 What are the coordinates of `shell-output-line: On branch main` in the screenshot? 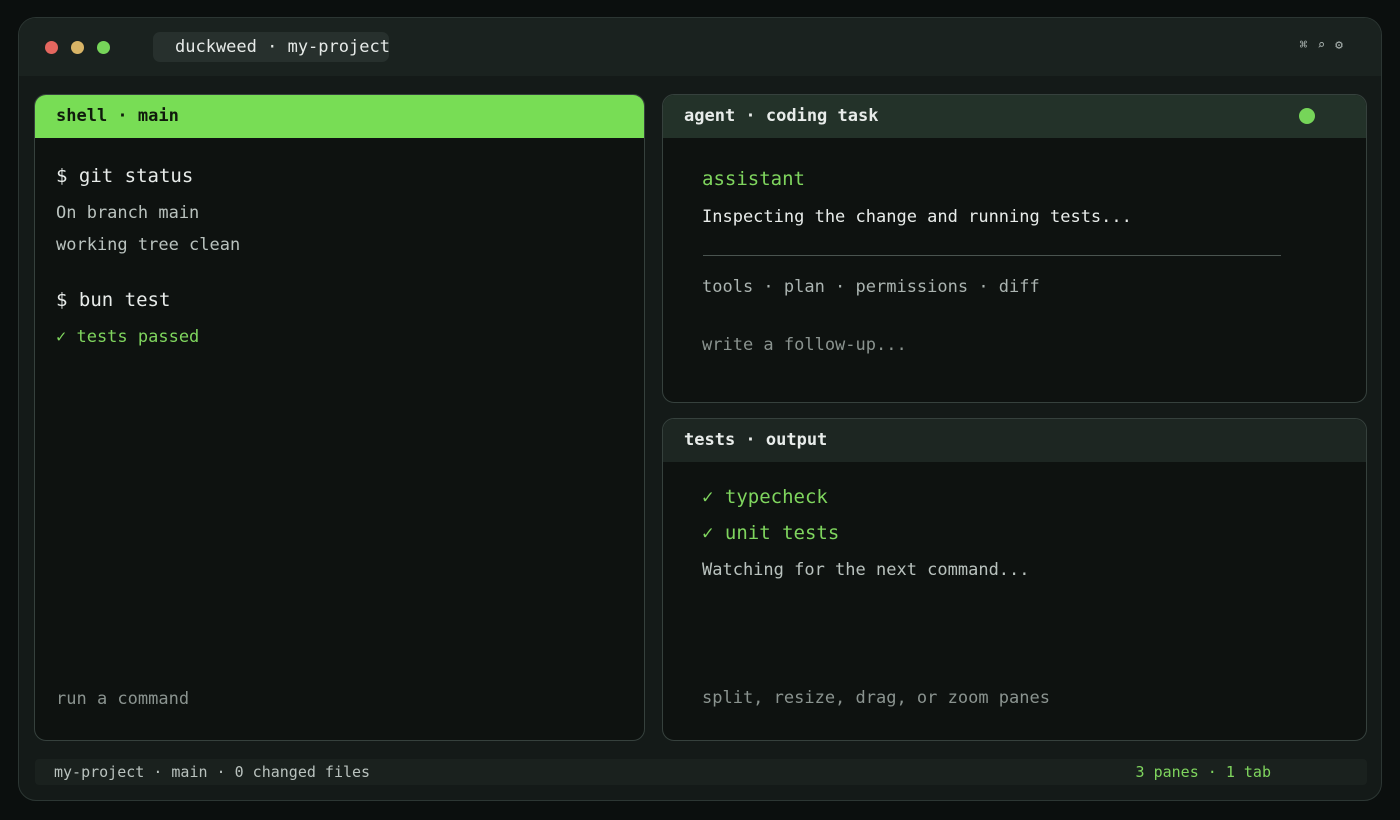 It's located at (128, 213).